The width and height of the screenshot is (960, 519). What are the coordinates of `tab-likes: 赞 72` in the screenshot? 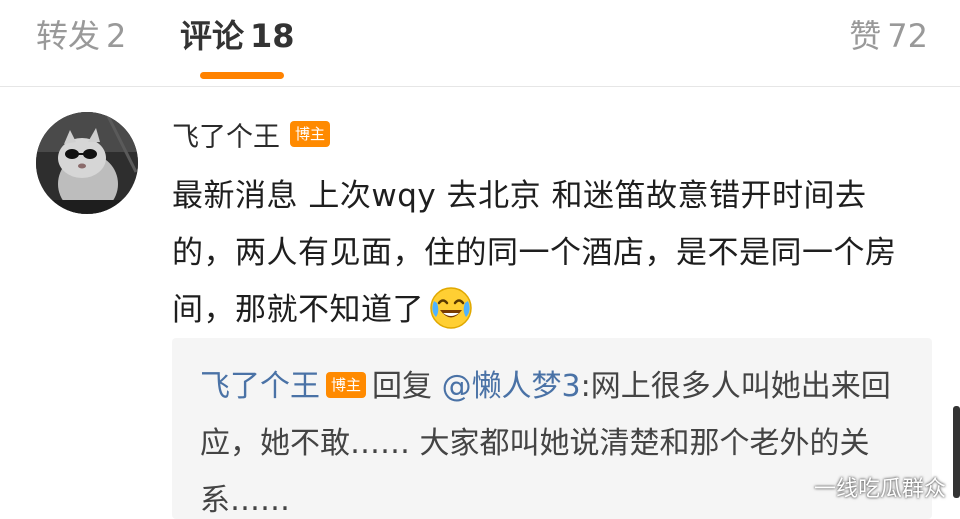 It's located at (888, 36).